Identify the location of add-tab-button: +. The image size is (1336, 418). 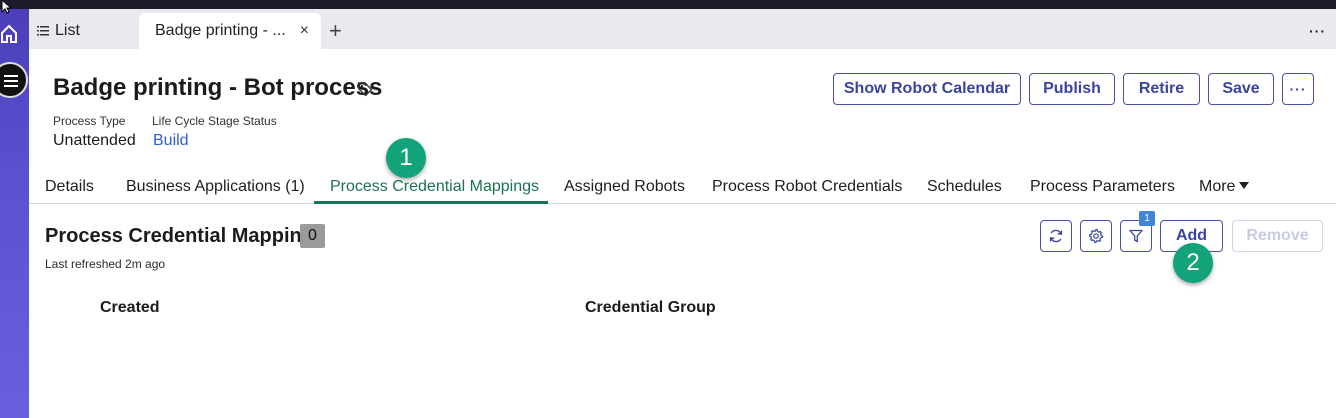
(335, 31).